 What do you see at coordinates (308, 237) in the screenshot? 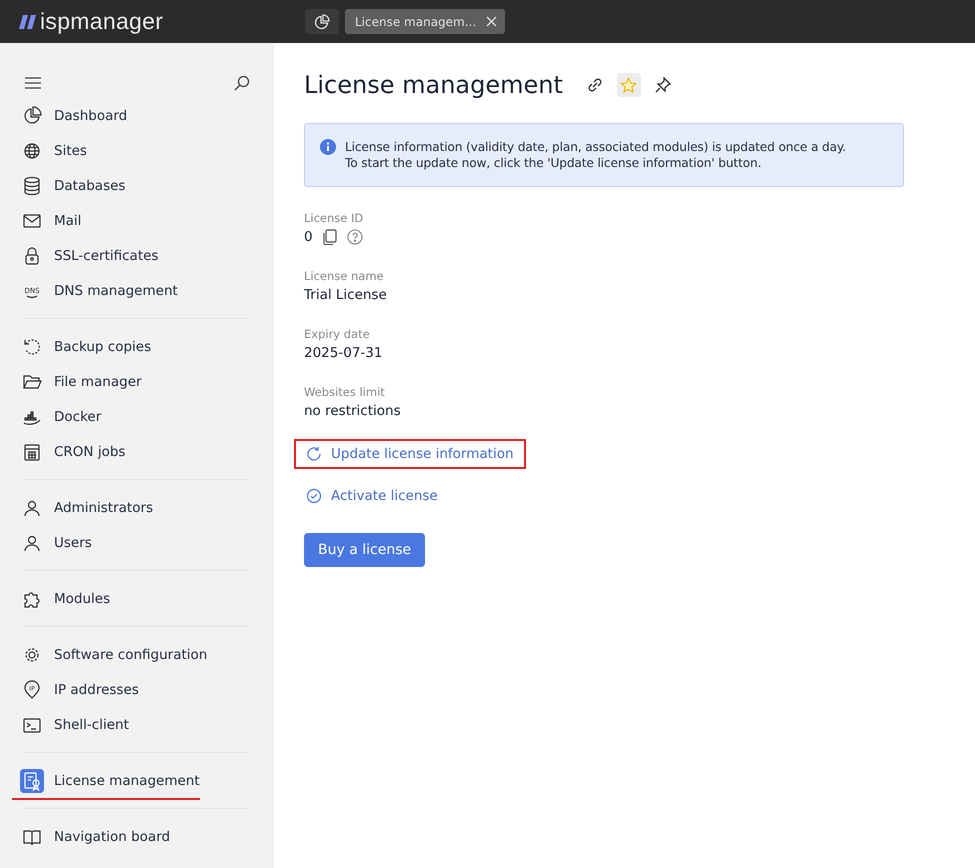
I see `field-value: 0` at bounding box center [308, 237].